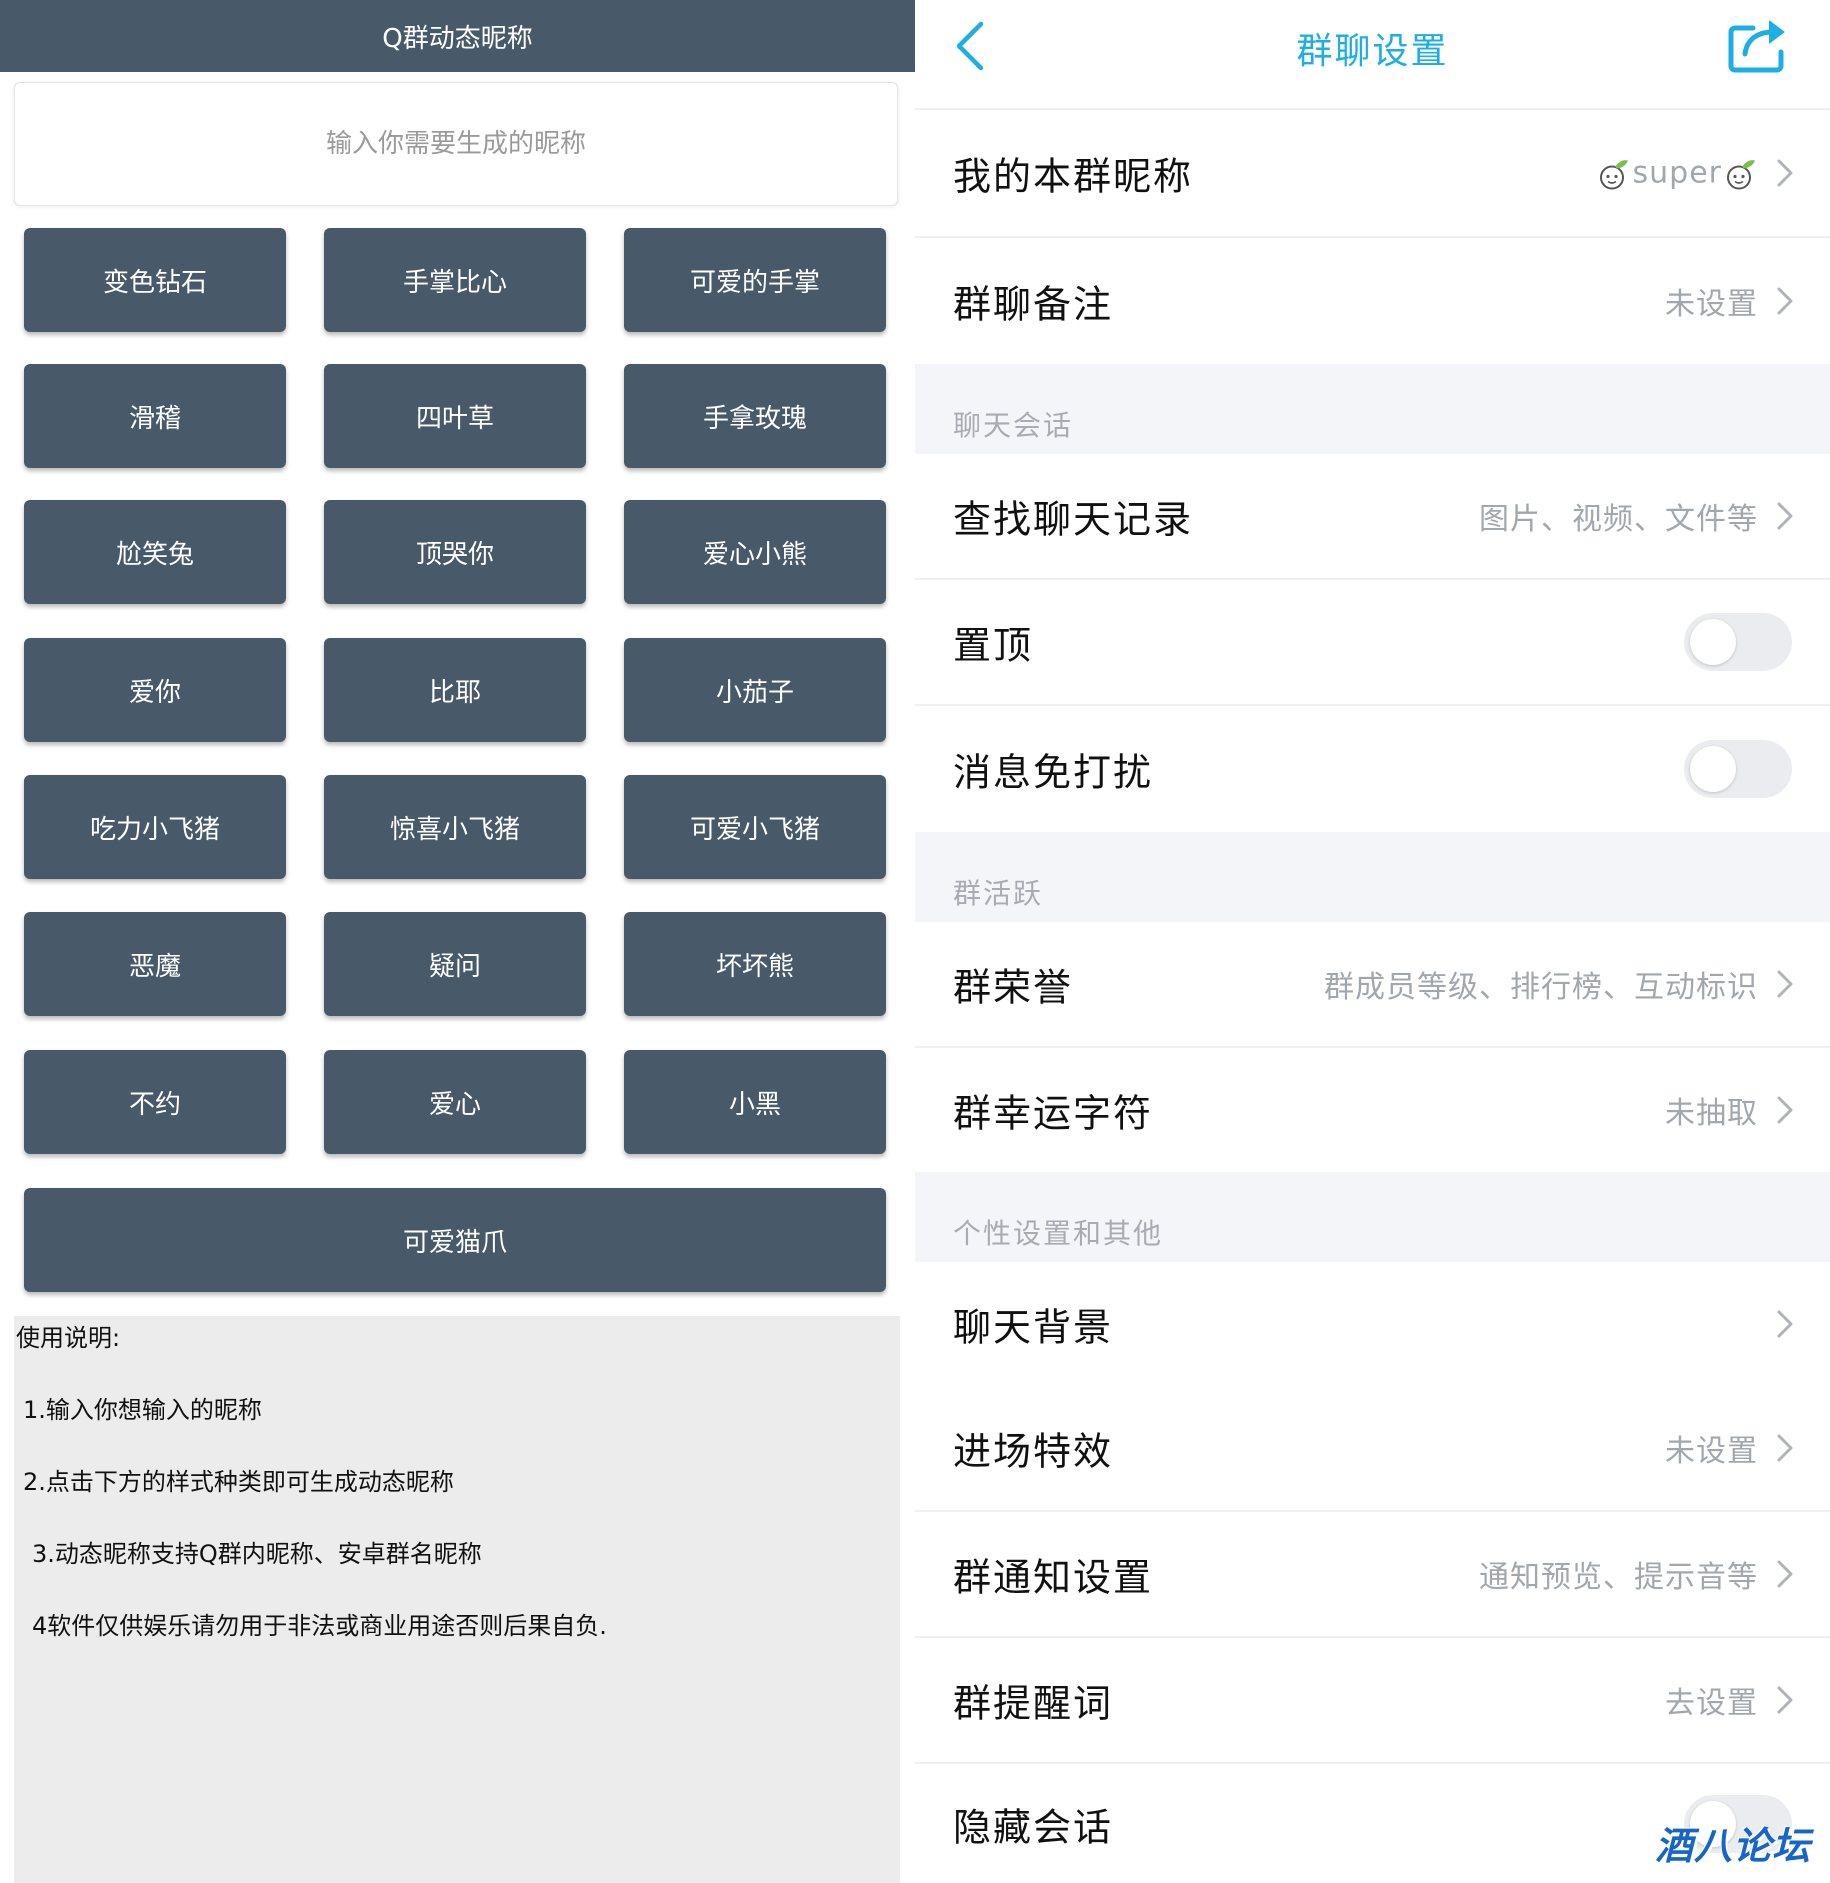 This screenshot has height=1883, width=1830. I want to click on row-notification-settings: 群通知设置 通知预览、提示音等, so click(1372, 1575).